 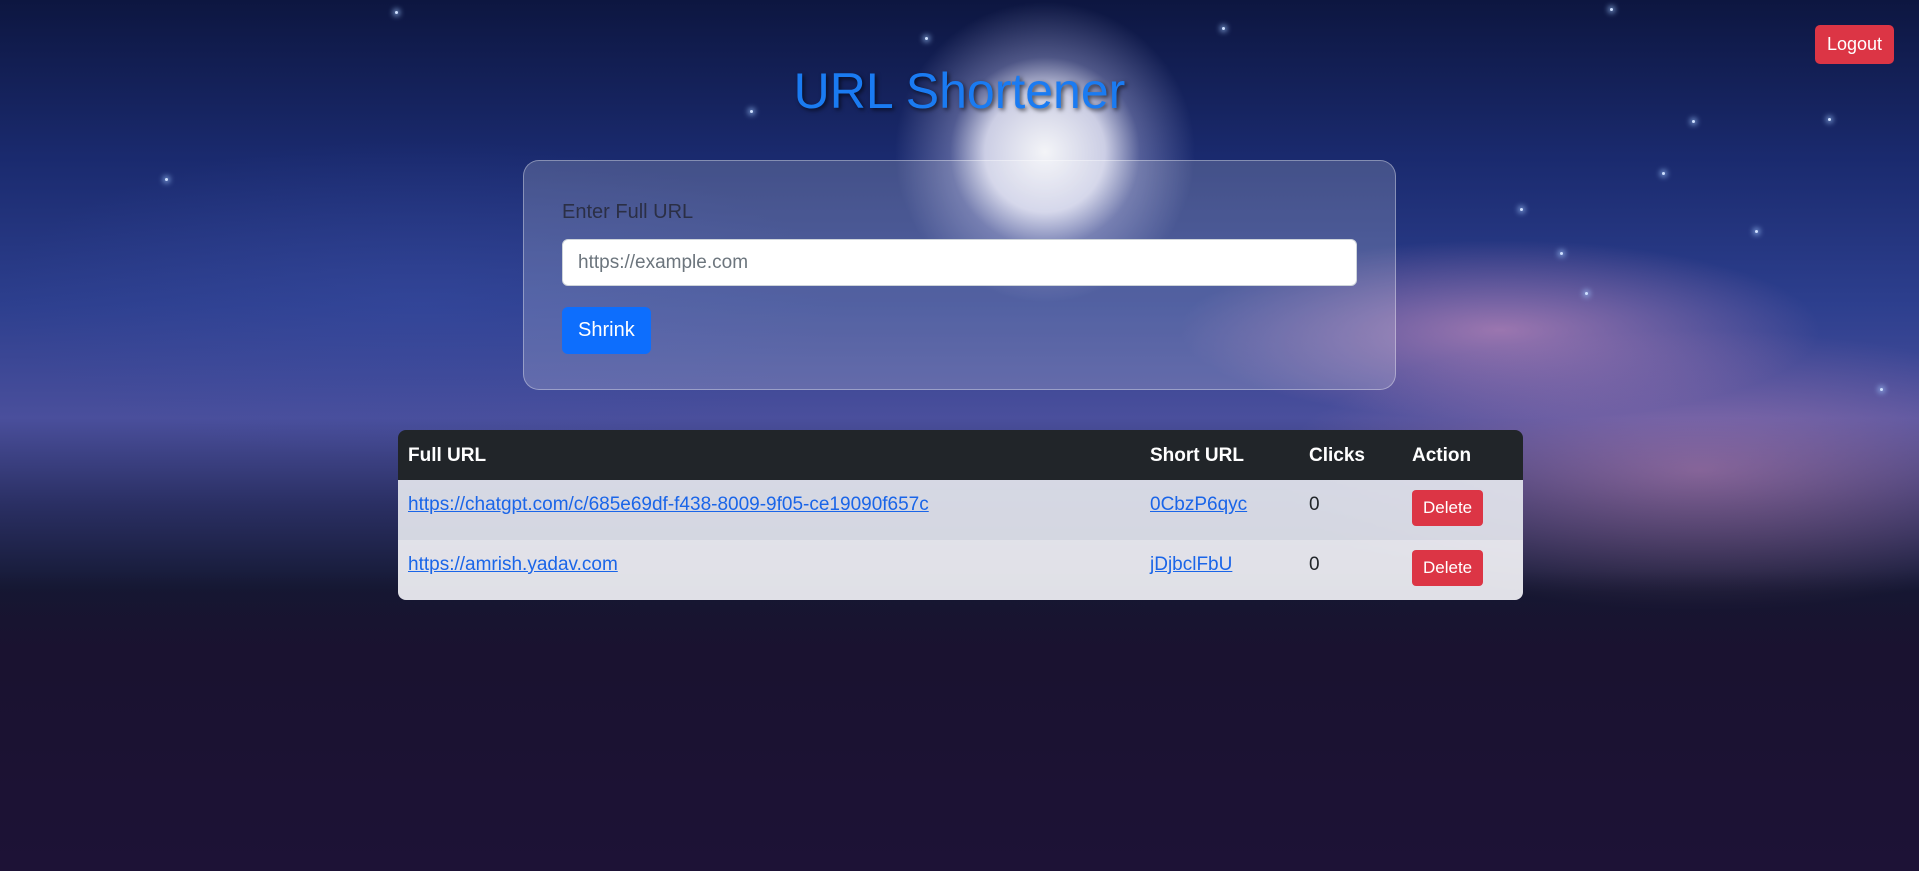 I want to click on shorten-form: Enter Full URL Shrink, so click(x=959, y=275).